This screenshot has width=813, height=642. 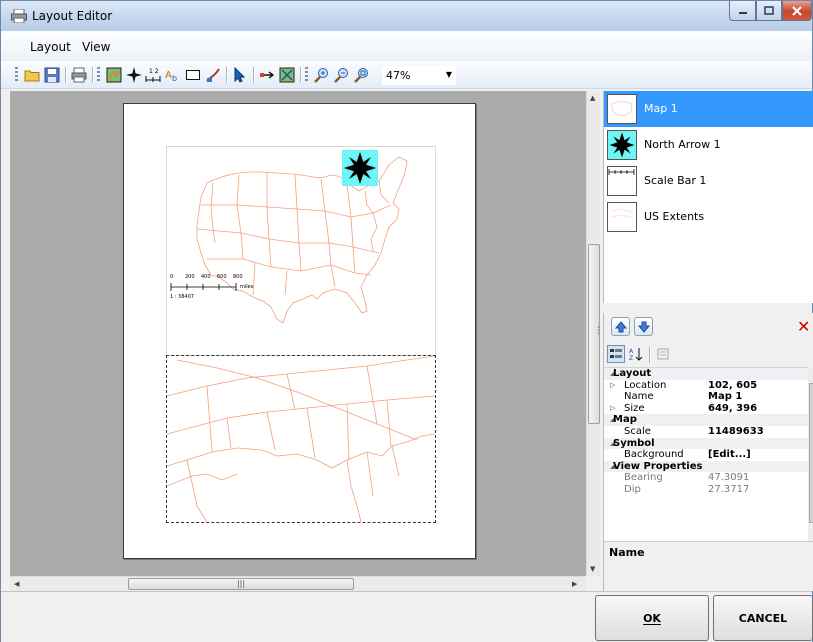 I want to click on printer-icon, so click(x=79, y=75).